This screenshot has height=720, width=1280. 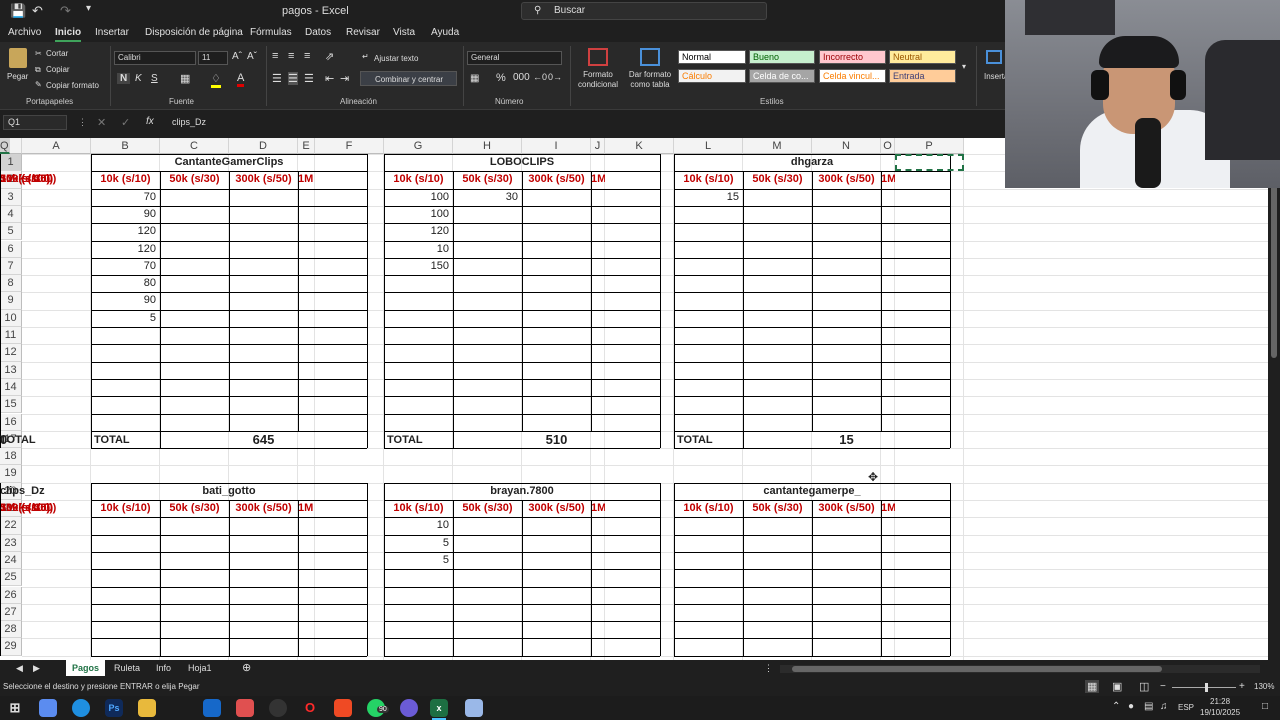 What do you see at coordinates (57, 53) in the screenshot?
I see `cut-button: Cortar` at bounding box center [57, 53].